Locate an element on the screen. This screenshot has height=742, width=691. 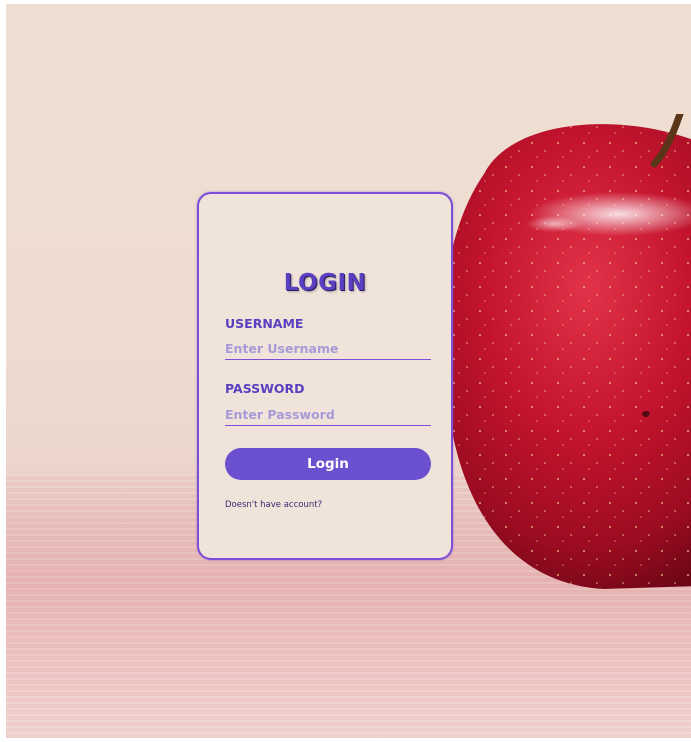
password-input is located at coordinates (328, 415).